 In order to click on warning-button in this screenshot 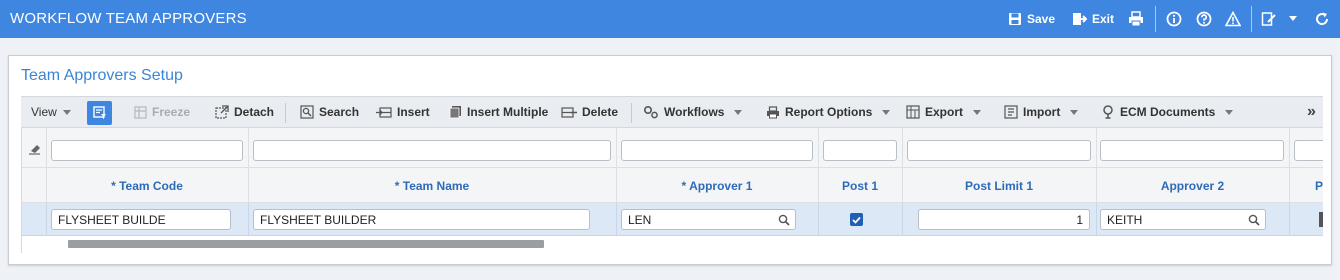, I will do `click(1235, 19)`.